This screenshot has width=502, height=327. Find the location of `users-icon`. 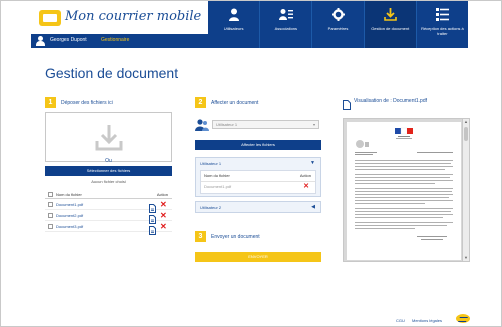

users-icon is located at coordinates (202, 124).